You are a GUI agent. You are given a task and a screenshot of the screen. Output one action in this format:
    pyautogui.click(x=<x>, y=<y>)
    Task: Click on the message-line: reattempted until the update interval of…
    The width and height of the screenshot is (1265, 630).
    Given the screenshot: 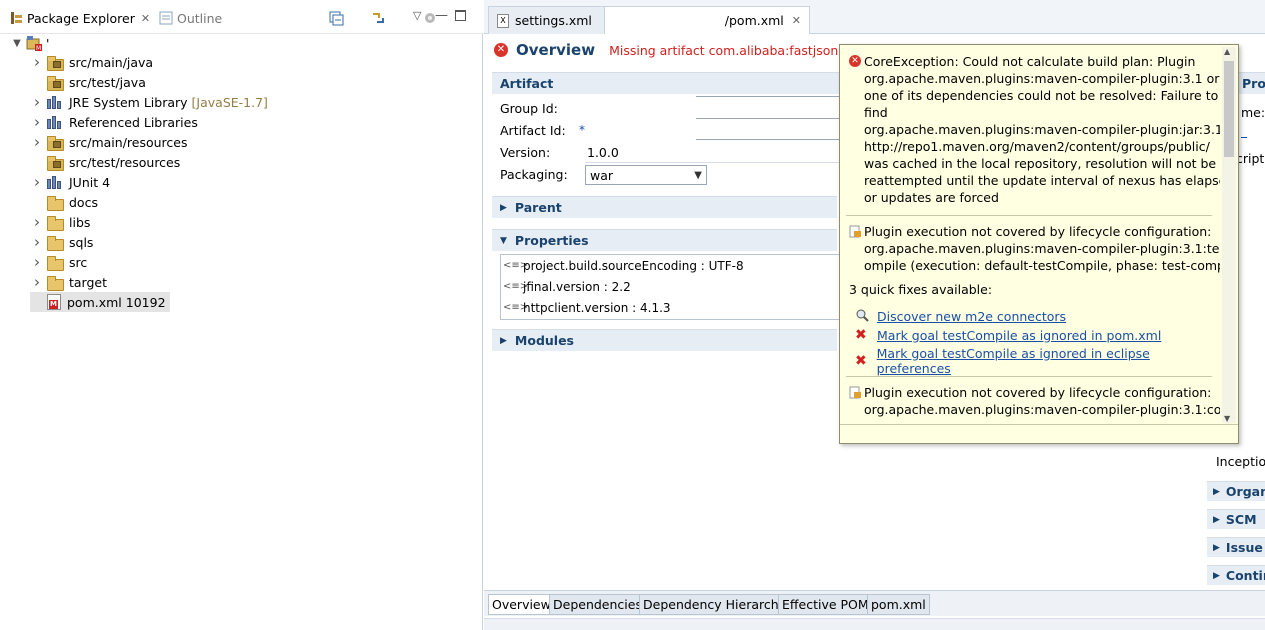 What is the action you would take?
    pyautogui.click(x=1042, y=180)
    